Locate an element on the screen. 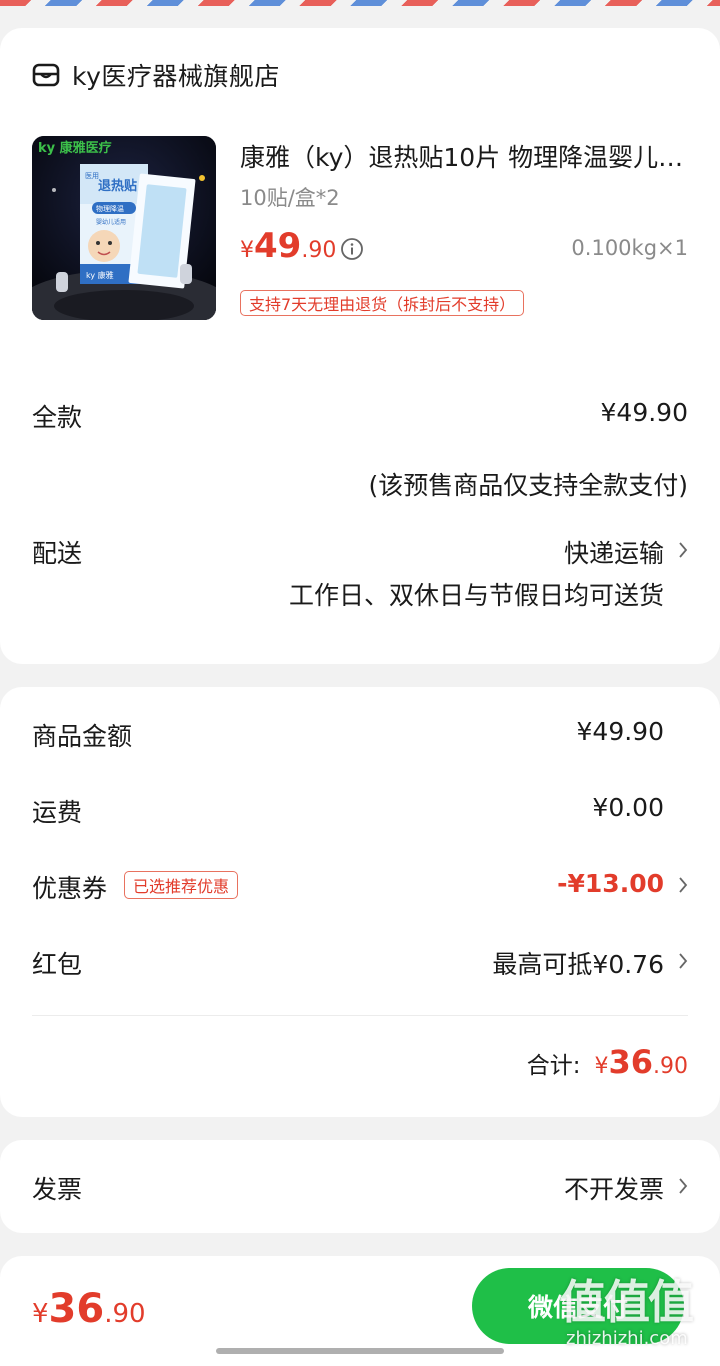 This screenshot has height=1366, width=720. total-currency: ¥ is located at coordinates (601, 1066).